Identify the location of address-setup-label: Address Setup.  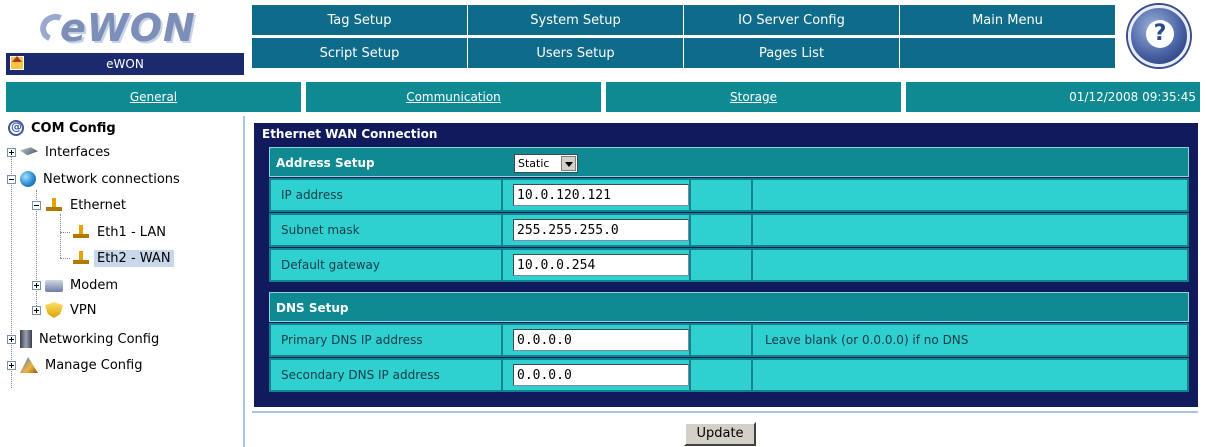
(325, 163).